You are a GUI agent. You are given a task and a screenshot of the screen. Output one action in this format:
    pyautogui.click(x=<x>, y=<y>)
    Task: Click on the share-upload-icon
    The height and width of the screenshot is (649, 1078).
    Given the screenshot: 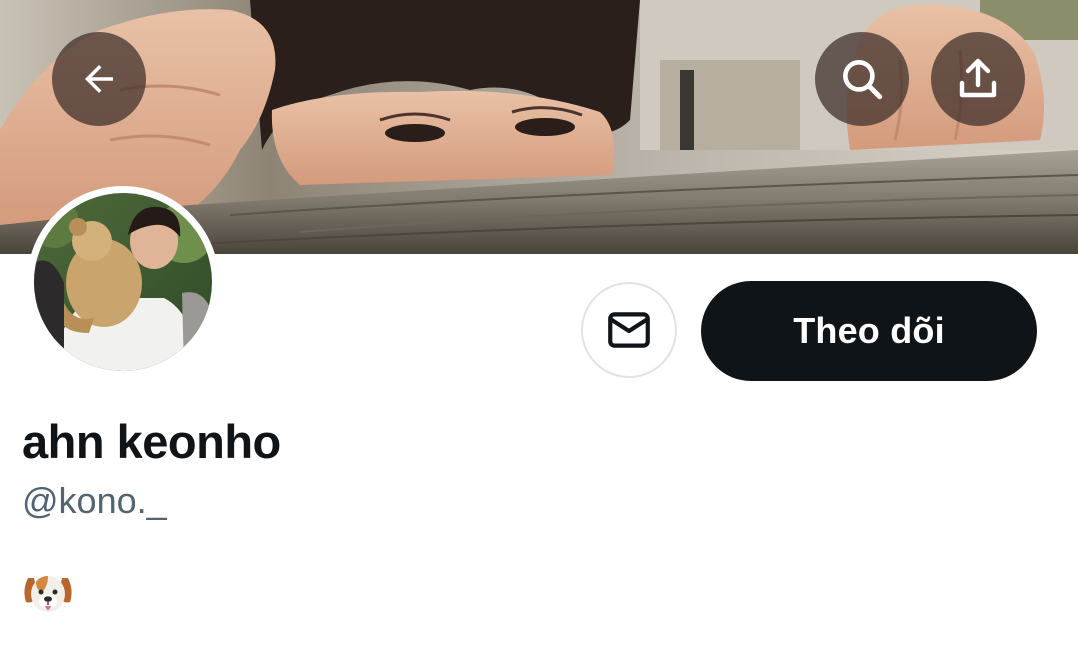 What is the action you would take?
    pyautogui.click(x=978, y=78)
    